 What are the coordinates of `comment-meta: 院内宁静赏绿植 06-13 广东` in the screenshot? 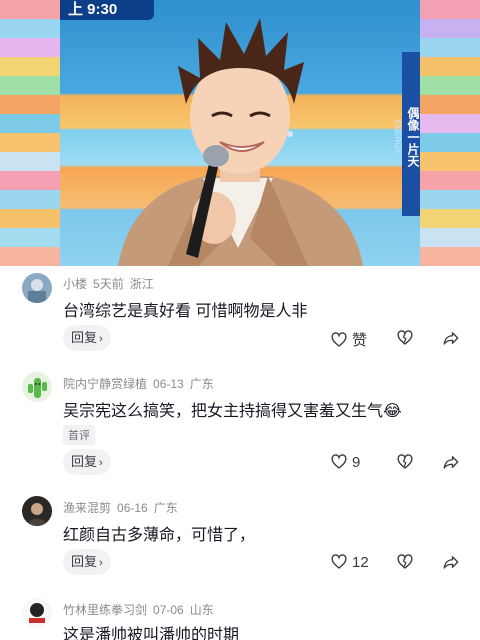 It's located at (138, 383).